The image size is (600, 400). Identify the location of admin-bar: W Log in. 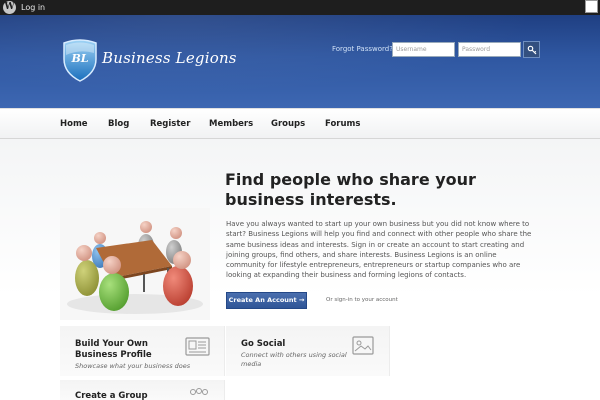
(300, 7).